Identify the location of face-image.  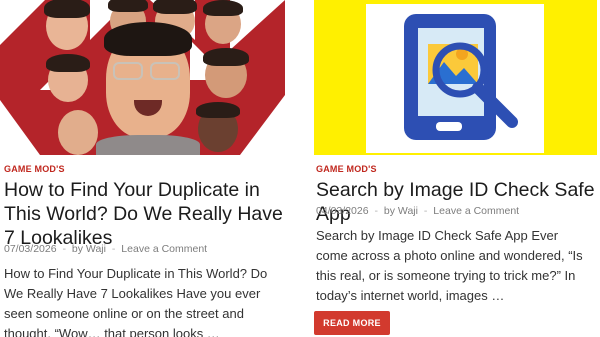
(78, 132).